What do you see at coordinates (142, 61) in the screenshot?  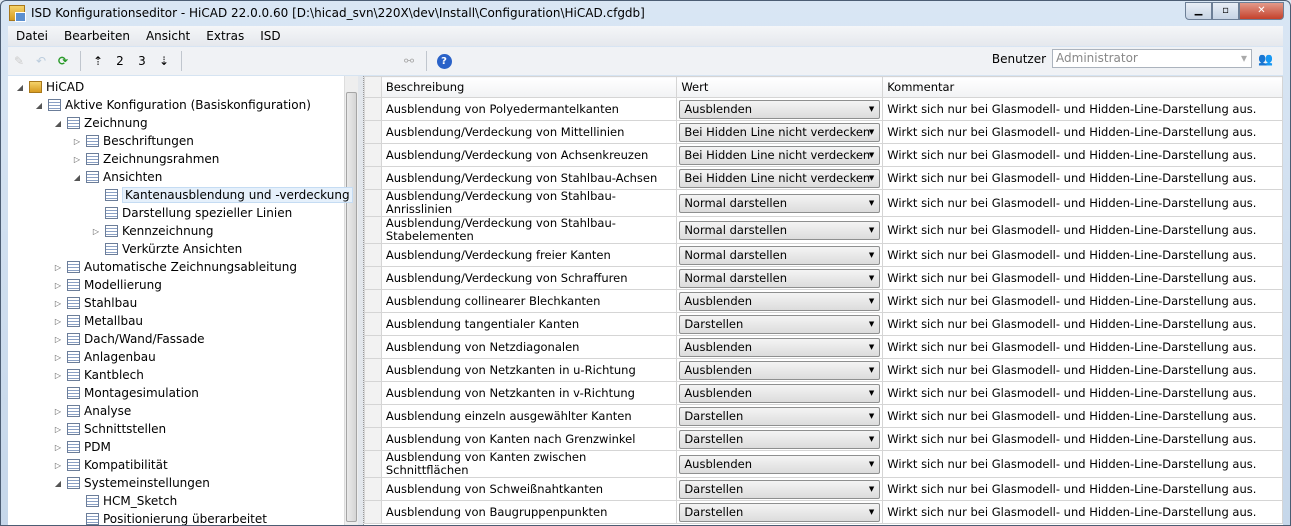 I see `level-3-icon: 3` at bounding box center [142, 61].